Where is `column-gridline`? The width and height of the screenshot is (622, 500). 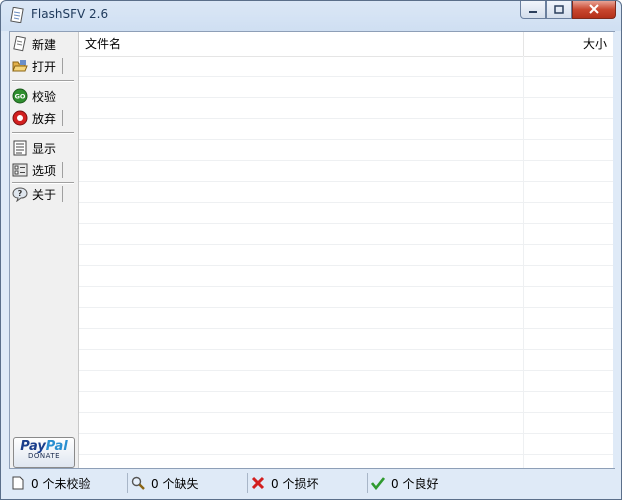 column-gridline is located at coordinates (523, 262).